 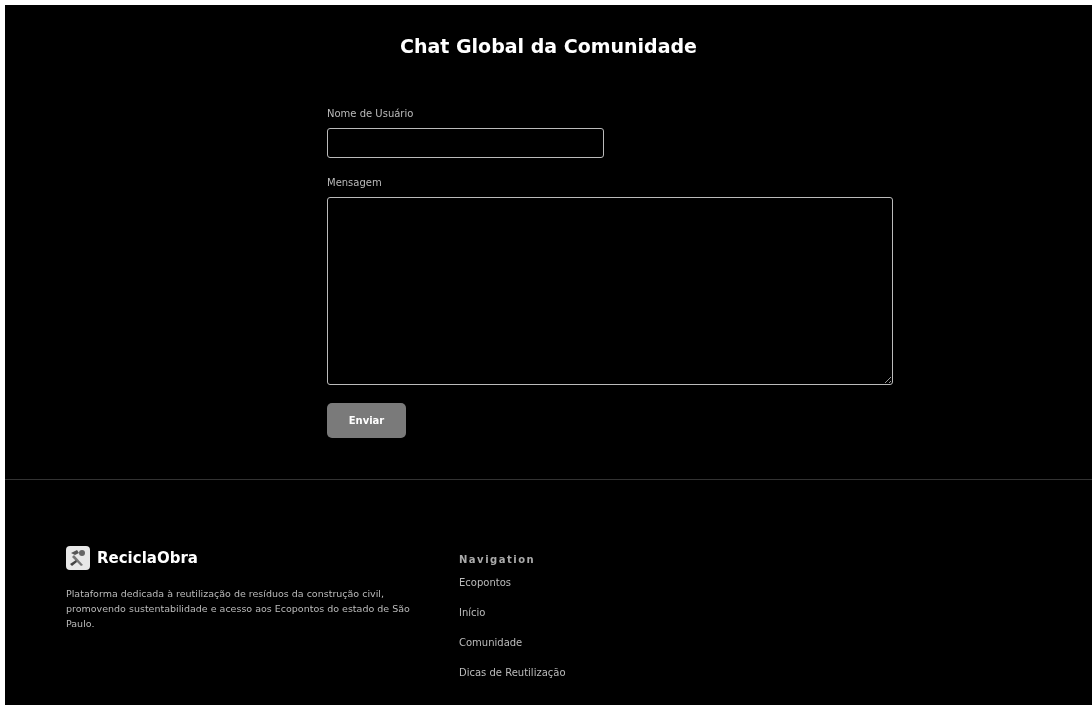 I want to click on logo-icon, so click(x=78, y=558).